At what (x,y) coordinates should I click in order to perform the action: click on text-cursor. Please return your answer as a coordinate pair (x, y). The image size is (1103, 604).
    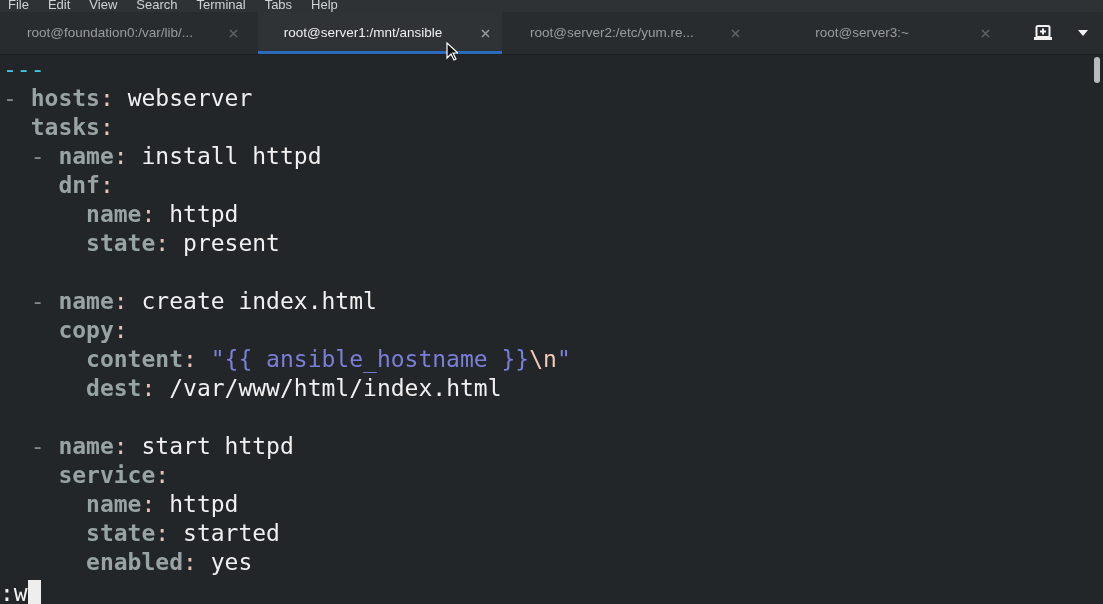
    Looking at the image, I should click on (34, 592).